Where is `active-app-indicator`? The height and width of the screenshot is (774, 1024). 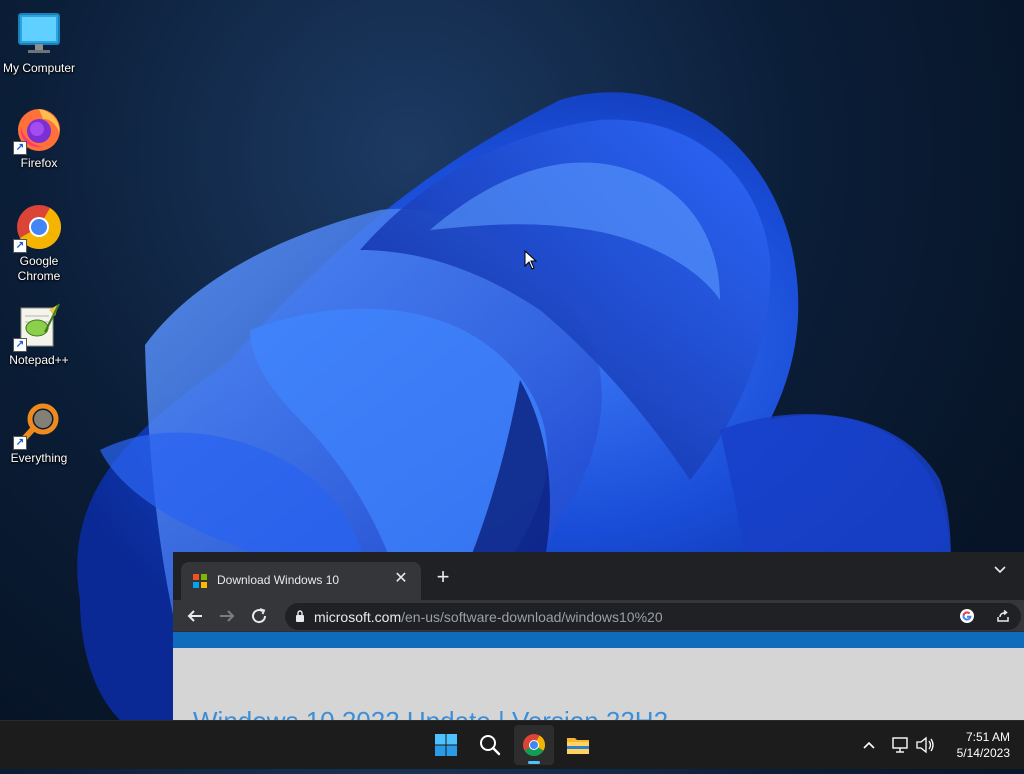
active-app-indicator is located at coordinates (534, 762).